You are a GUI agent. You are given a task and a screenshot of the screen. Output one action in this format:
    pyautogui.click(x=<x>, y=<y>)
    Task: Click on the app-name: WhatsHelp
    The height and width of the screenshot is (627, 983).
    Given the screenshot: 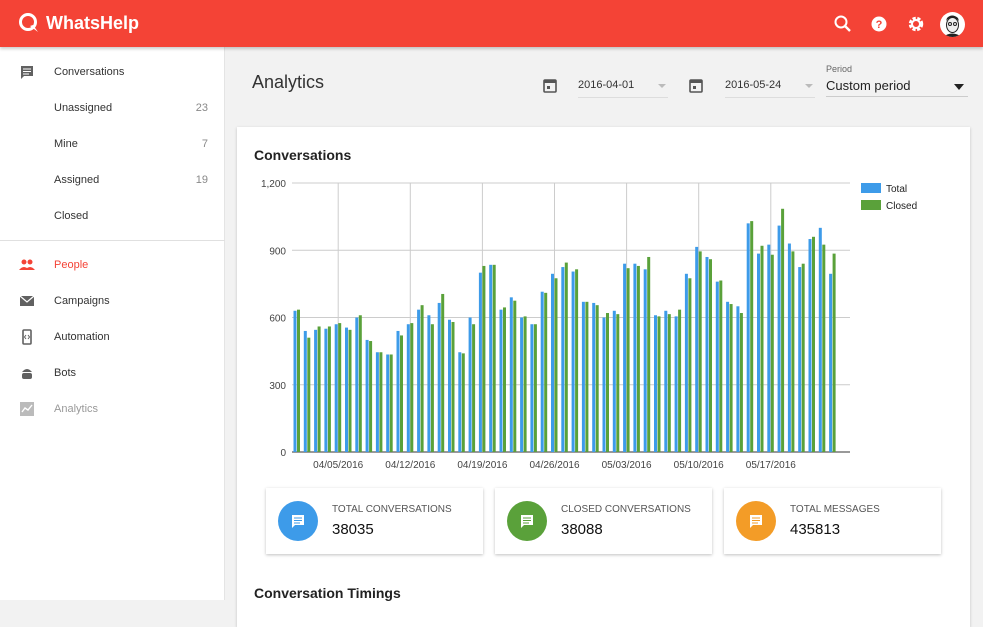 What is the action you would take?
    pyautogui.click(x=93, y=22)
    